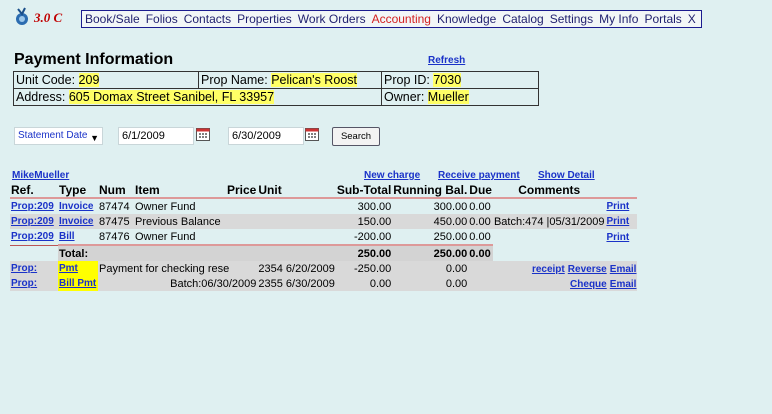  What do you see at coordinates (548, 269) in the screenshot?
I see `receipt-link: receipt` at bounding box center [548, 269].